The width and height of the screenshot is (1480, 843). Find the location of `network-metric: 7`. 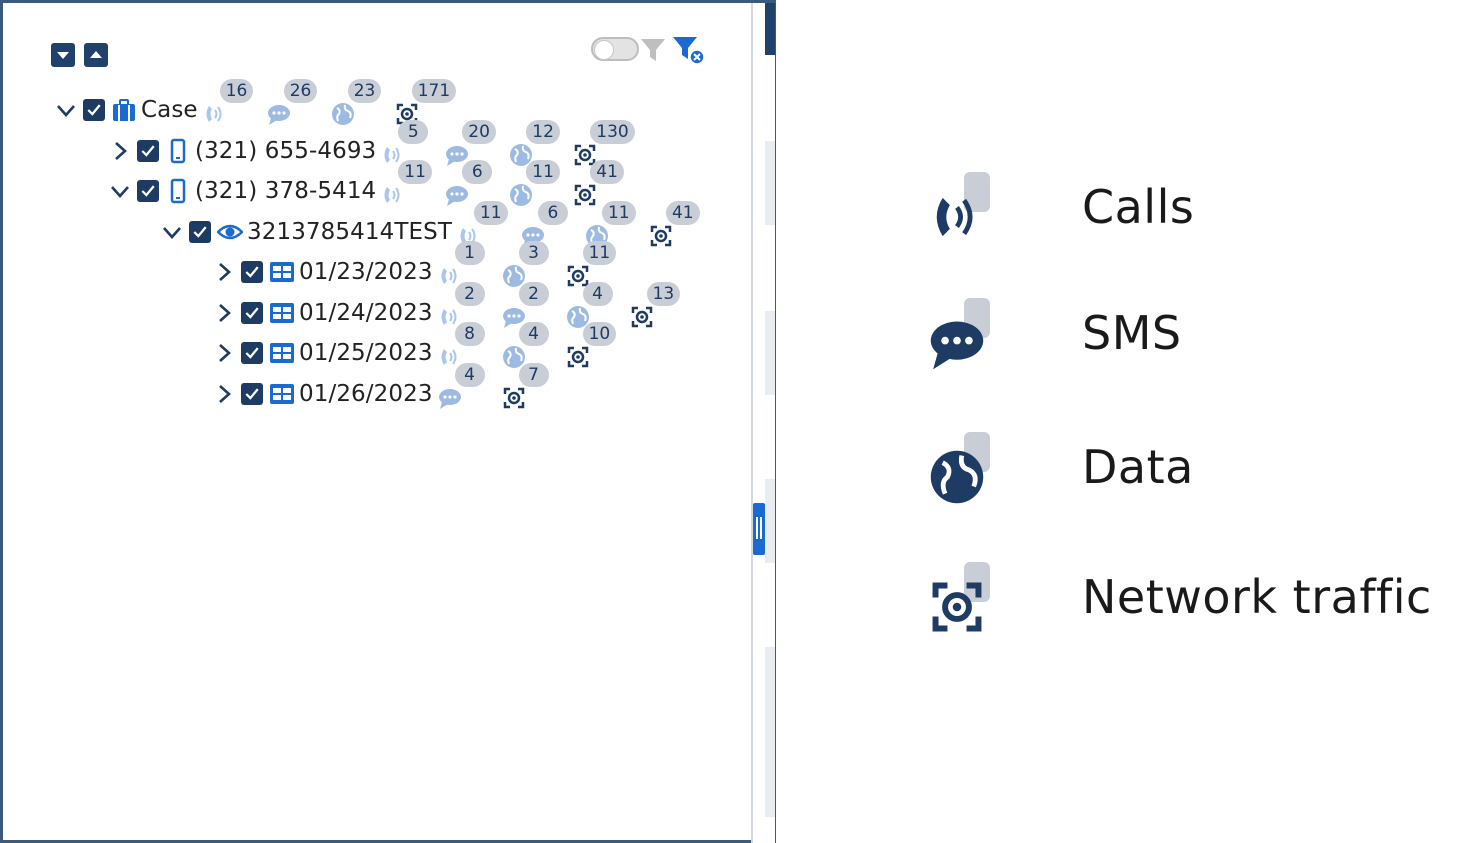

network-metric: 7 is located at coordinates (533, 387).